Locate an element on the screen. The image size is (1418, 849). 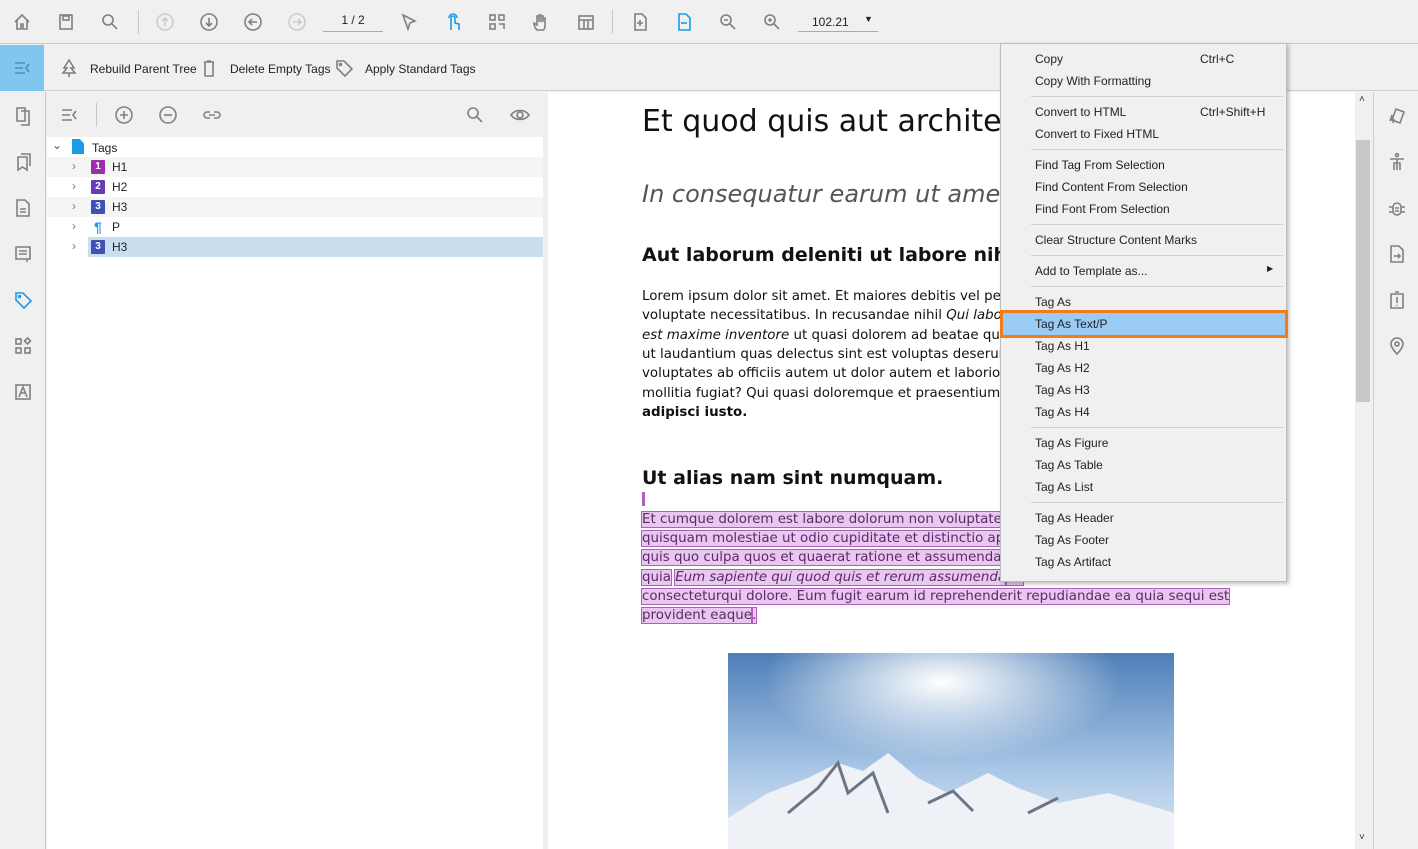
menu-item: Tag As Text/P is located at coordinates (1144, 324).